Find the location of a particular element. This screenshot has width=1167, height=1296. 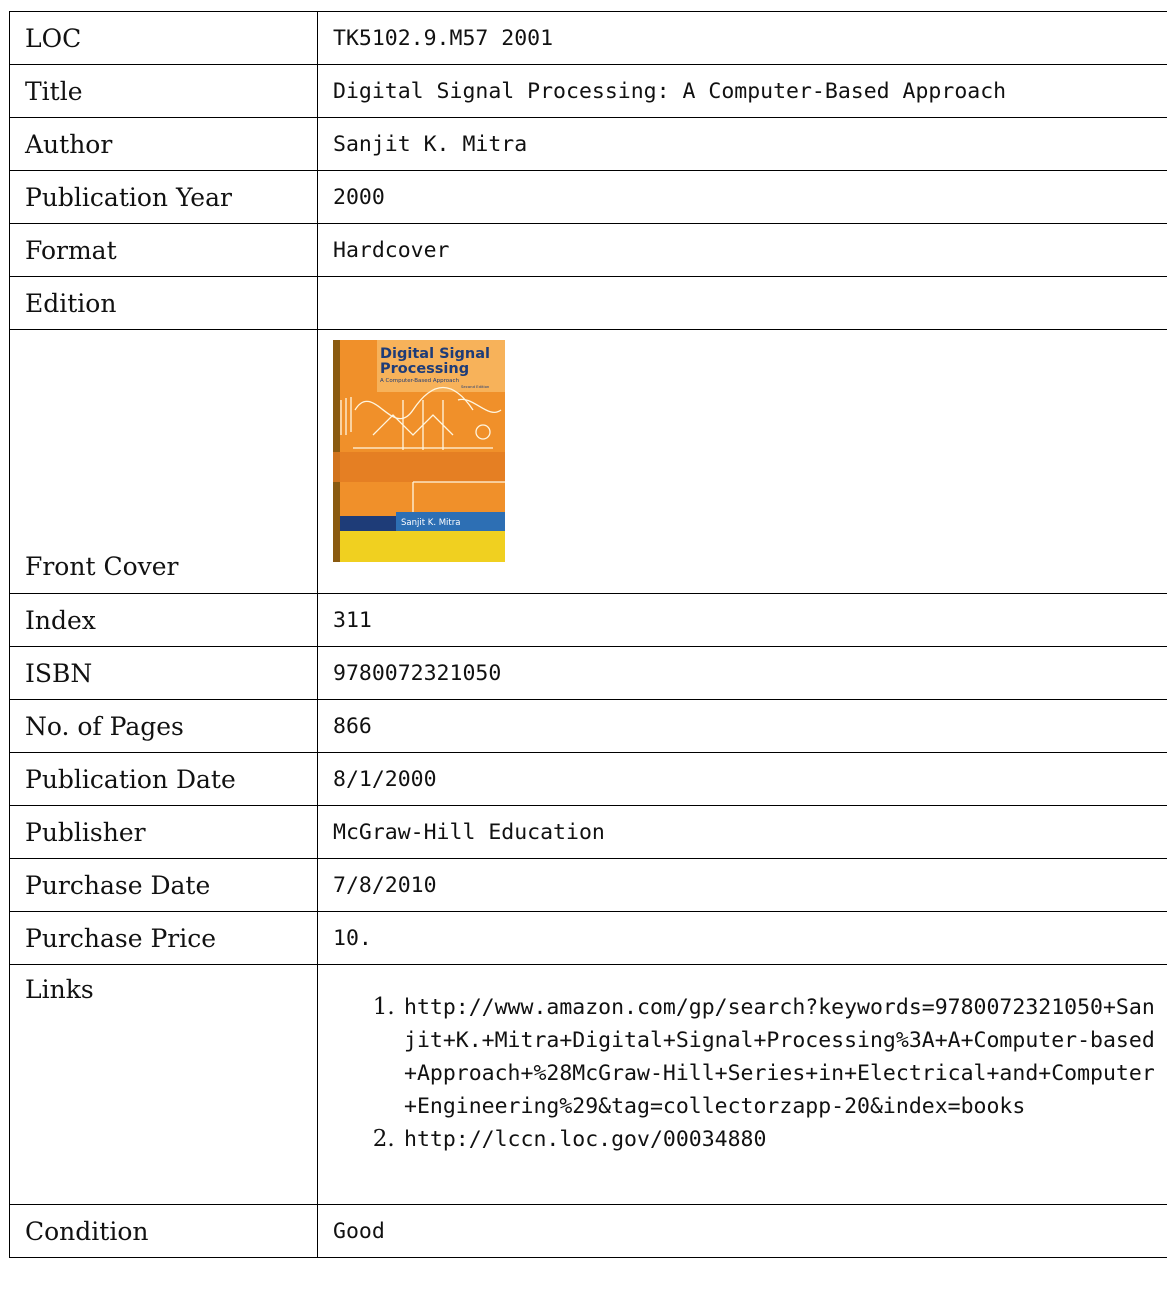

cover-subtitle: A Computer-Based Approach is located at coordinates (420, 381).